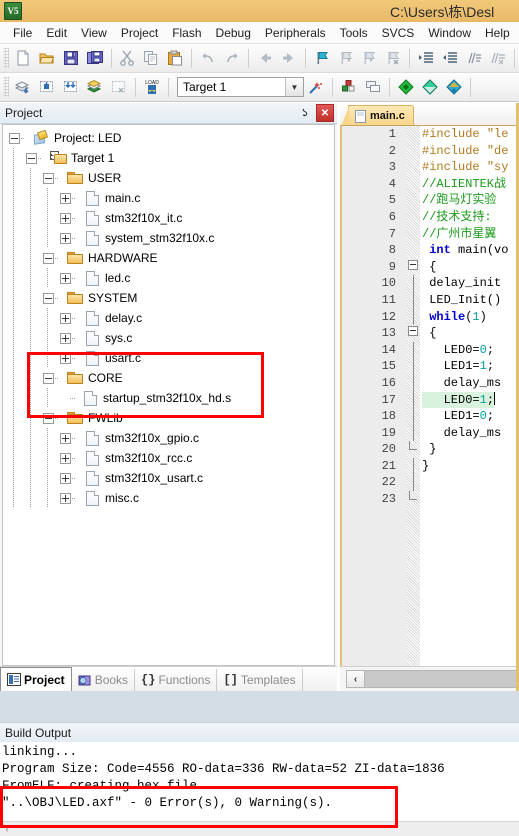  Describe the element at coordinates (208, 58) in the screenshot. I see `undo-button` at that location.